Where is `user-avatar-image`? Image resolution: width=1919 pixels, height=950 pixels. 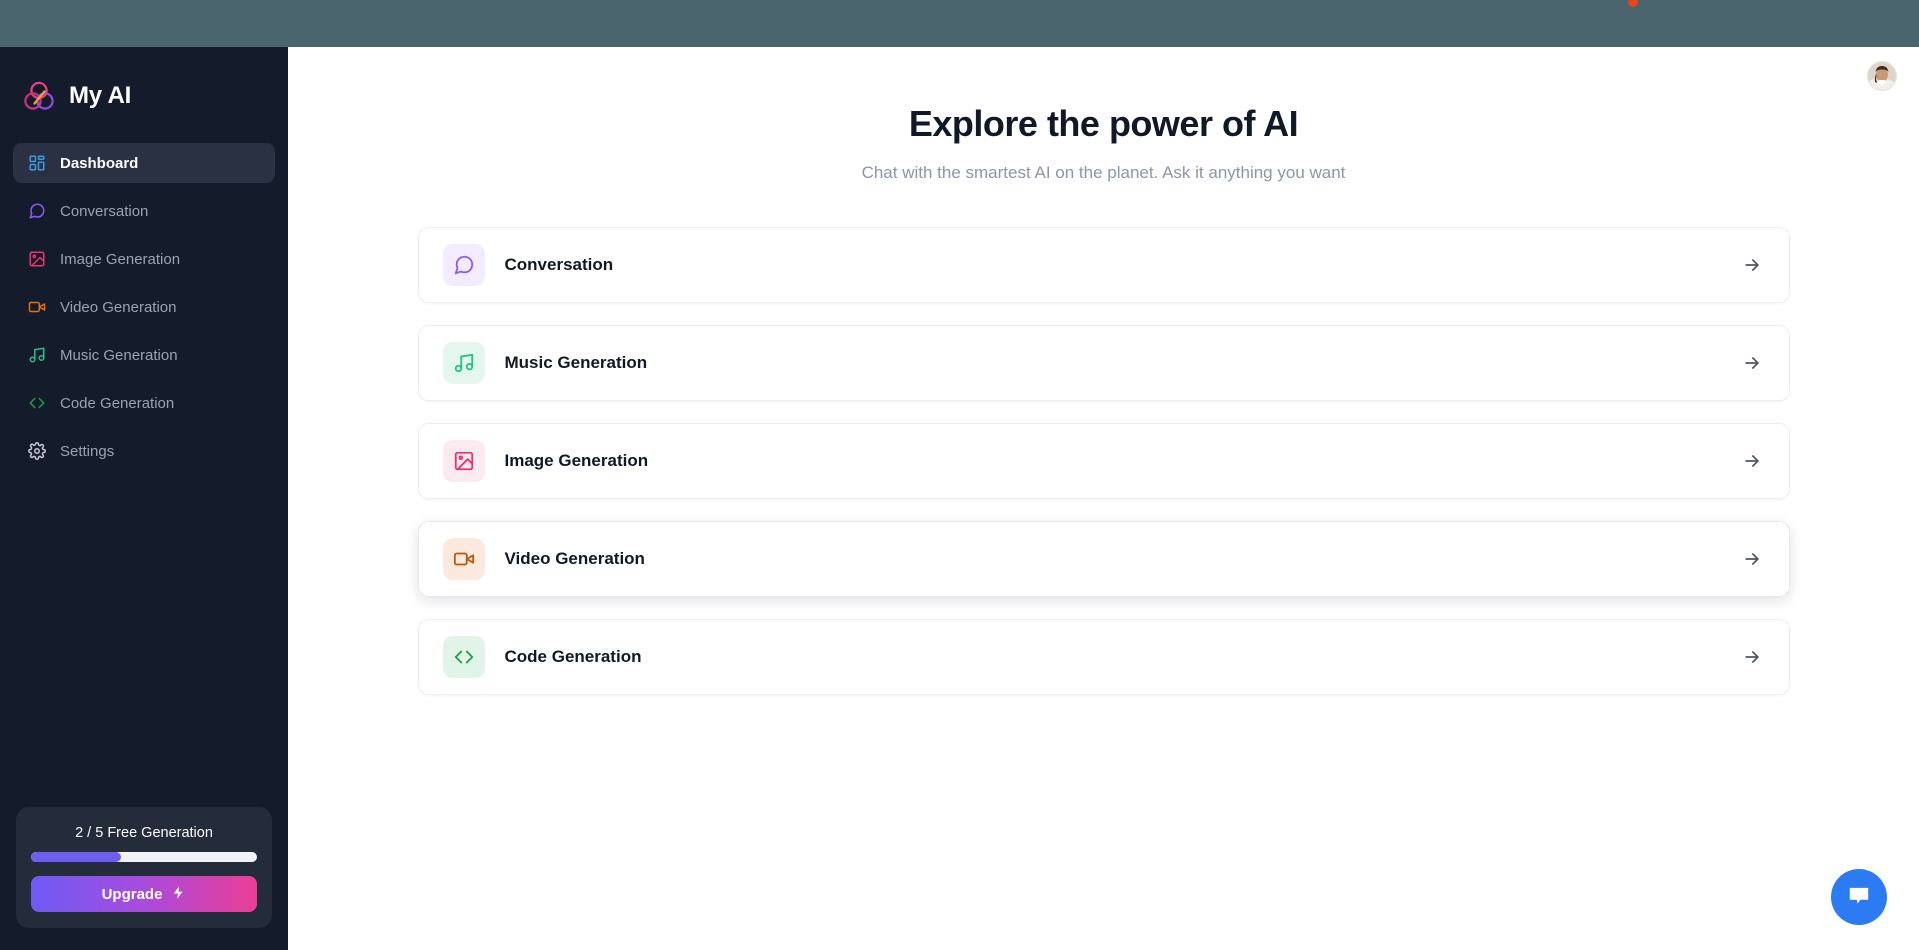 user-avatar-image is located at coordinates (1882, 76).